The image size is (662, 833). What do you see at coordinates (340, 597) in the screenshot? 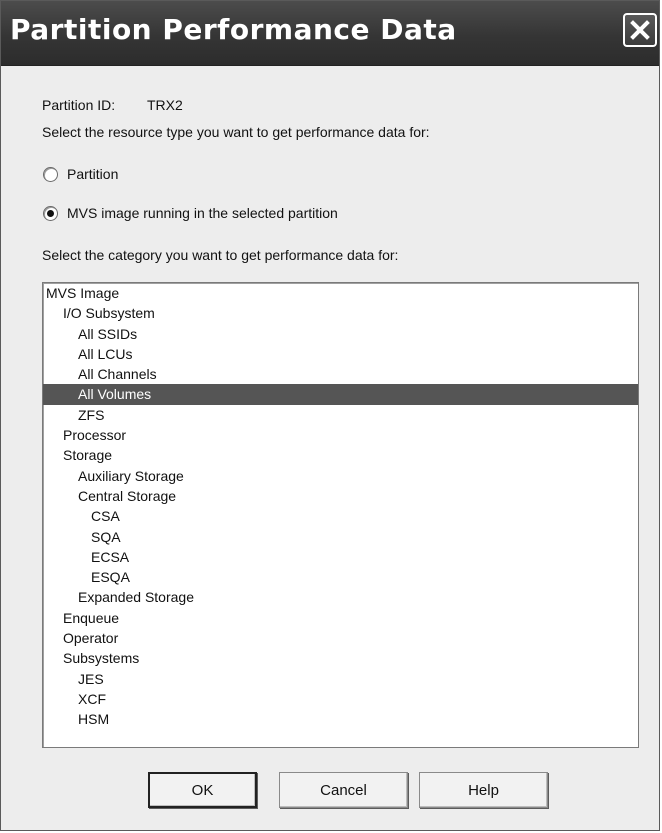
I see `tree-item: Expanded Storage` at bounding box center [340, 597].